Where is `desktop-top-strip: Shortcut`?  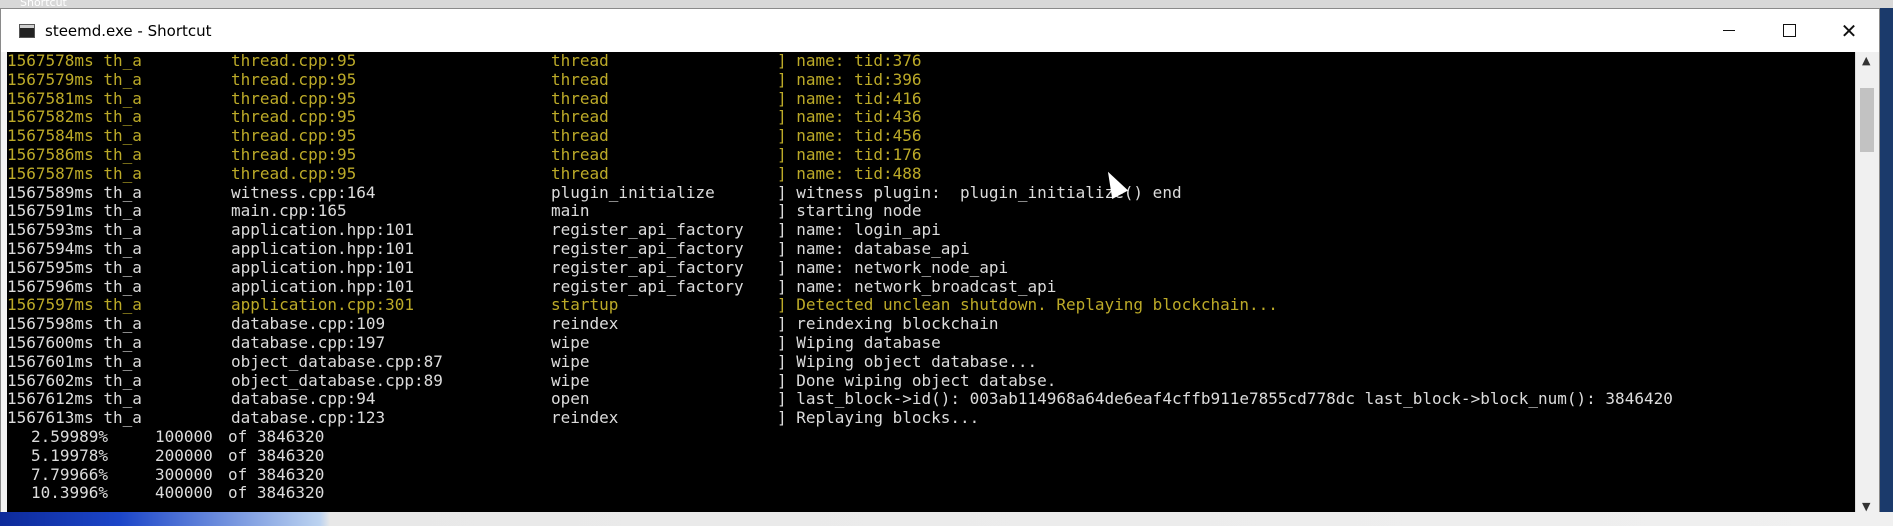 desktop-top-strip: Shortcut is located at coordinates (946, 4).